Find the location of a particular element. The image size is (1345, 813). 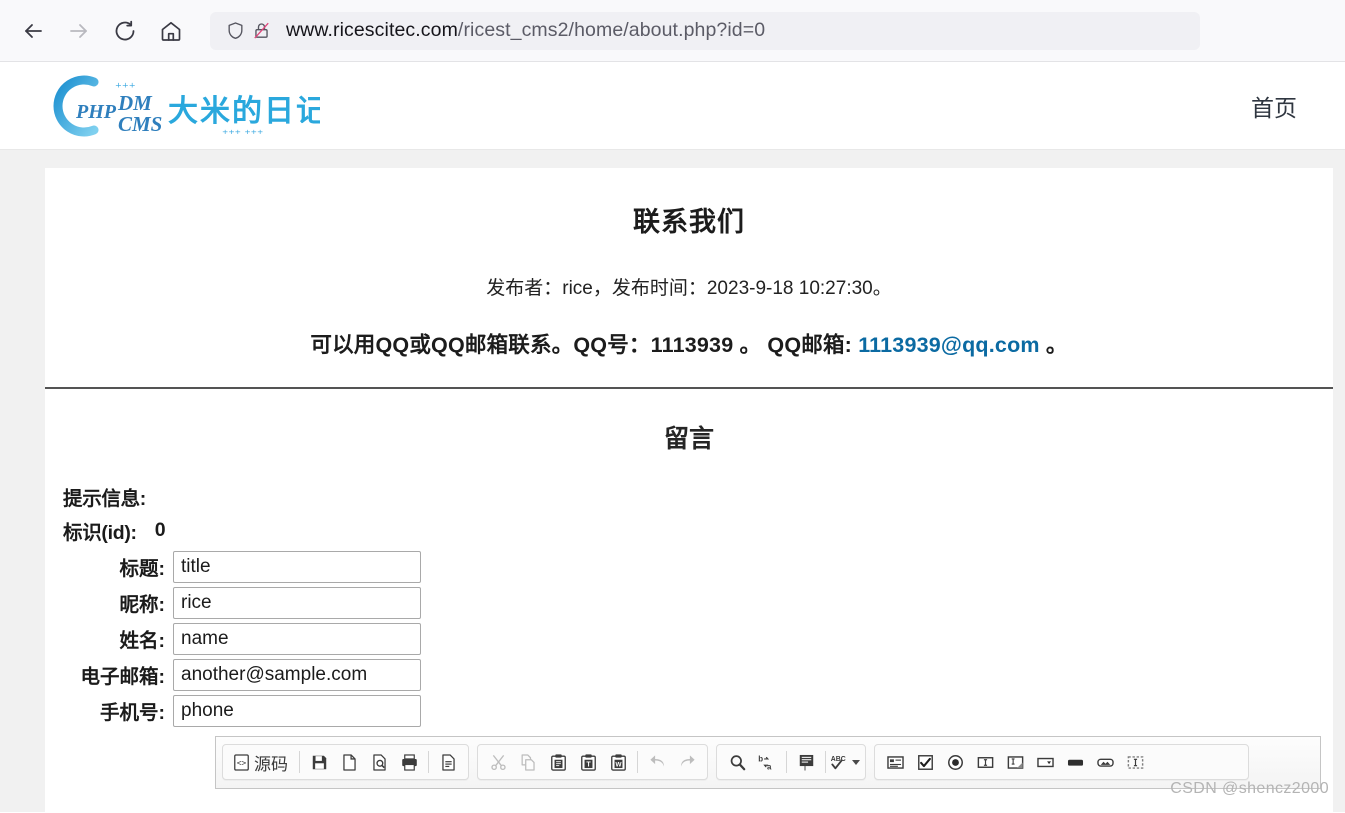

svg-text: CMS is located at coordinates (140, 124).